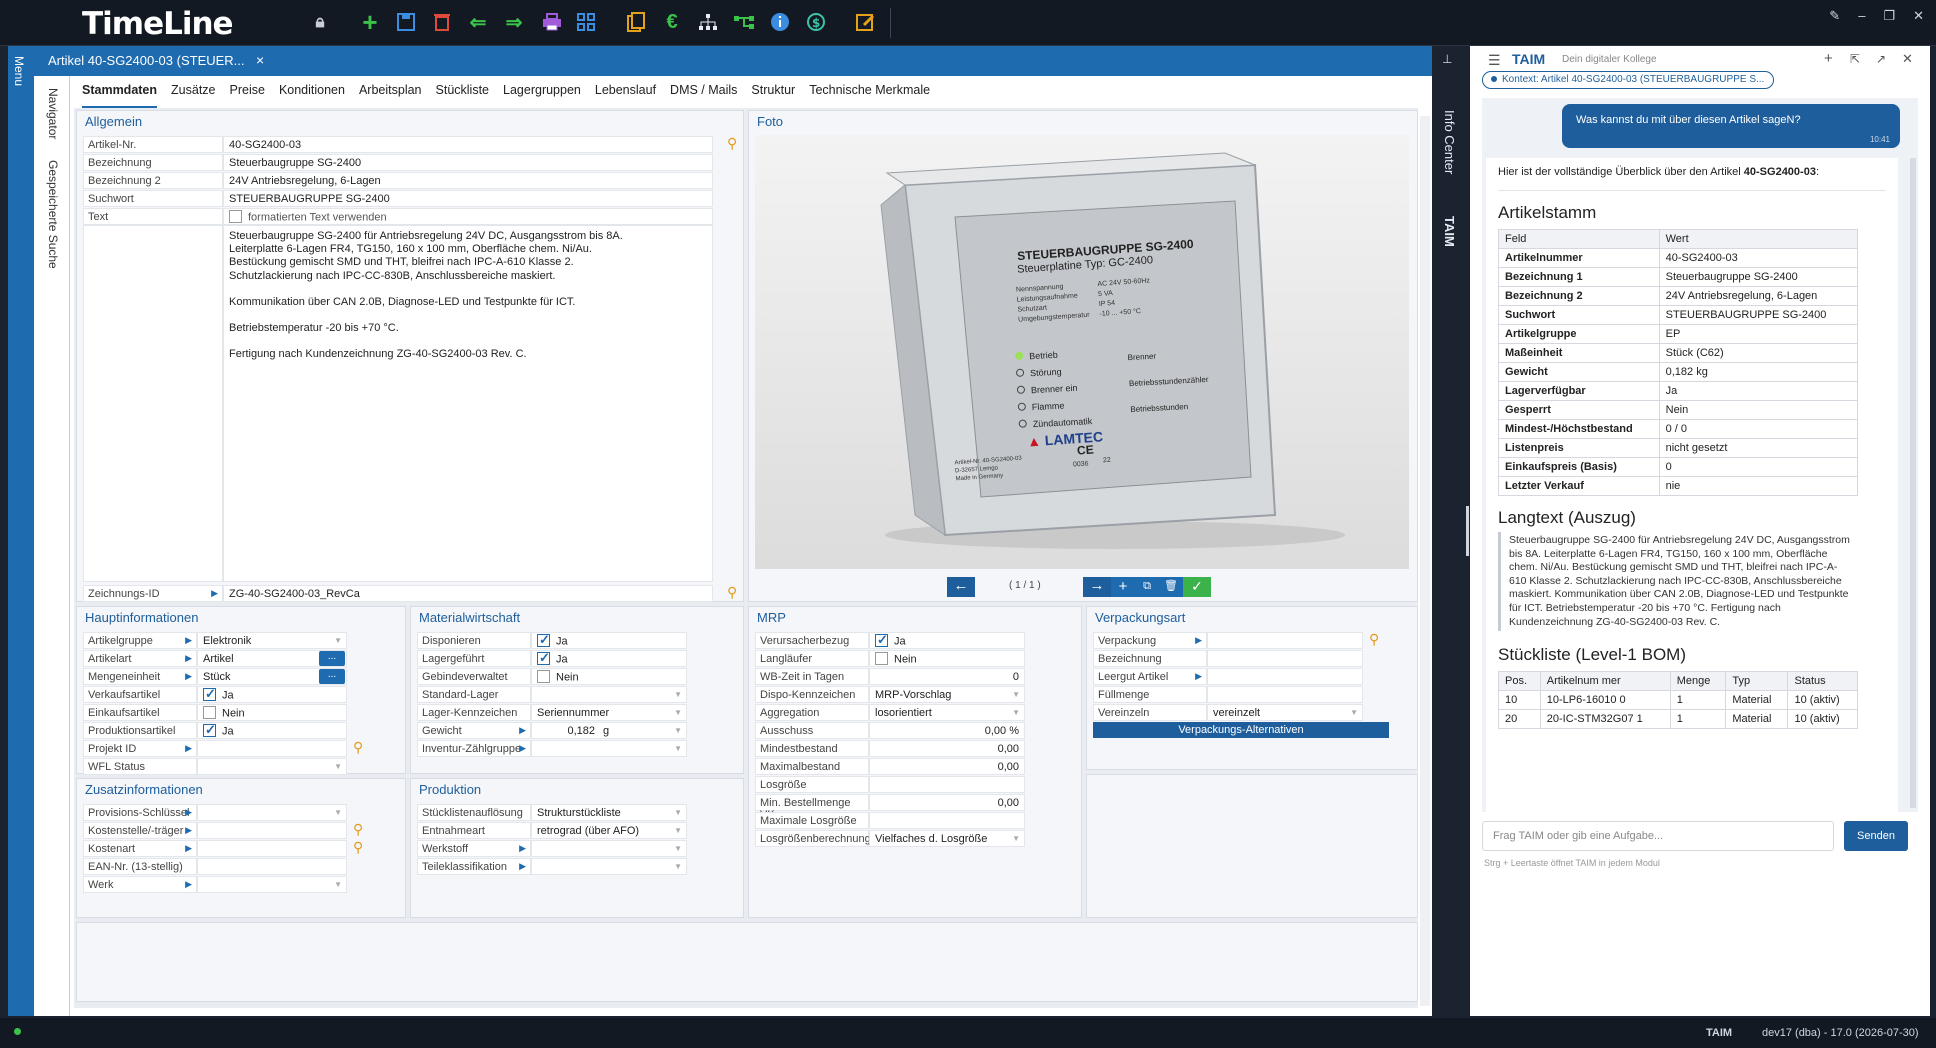  I want to click on lock-icon: 🔒︎, so click(320, 22).